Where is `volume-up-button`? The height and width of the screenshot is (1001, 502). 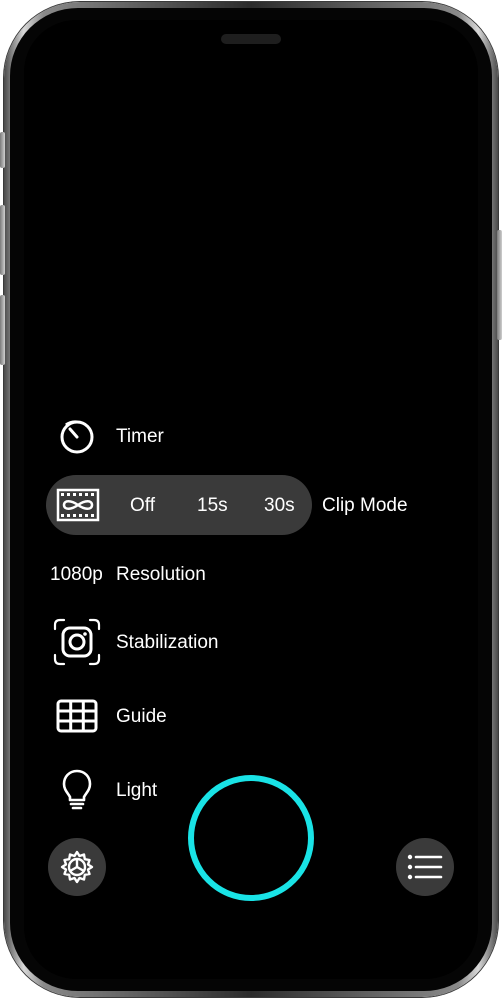
volume-up-button is located at coordinates (2, 240).